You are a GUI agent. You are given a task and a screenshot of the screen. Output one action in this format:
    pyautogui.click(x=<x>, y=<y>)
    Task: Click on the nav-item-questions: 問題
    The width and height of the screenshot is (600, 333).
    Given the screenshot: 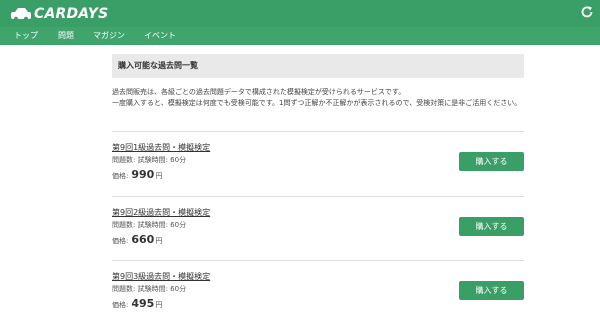 What is the action you would take?
    pyautogui.click(x=66, y=36)
    